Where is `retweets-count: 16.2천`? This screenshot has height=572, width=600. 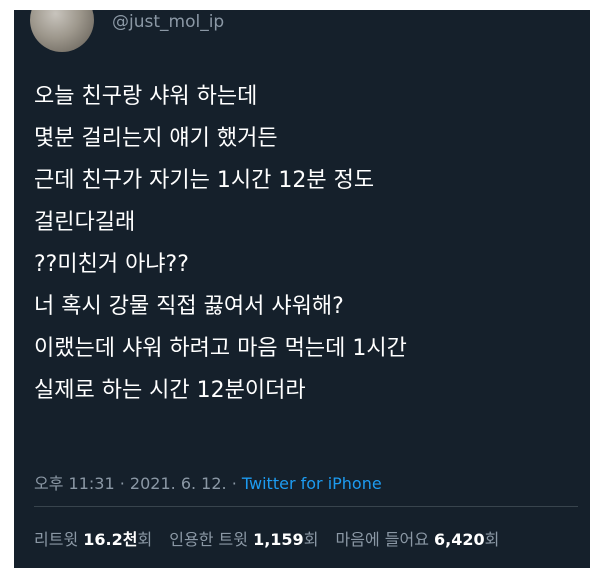
retweets-count: 16.2천 is located at coordinates (110, 539).